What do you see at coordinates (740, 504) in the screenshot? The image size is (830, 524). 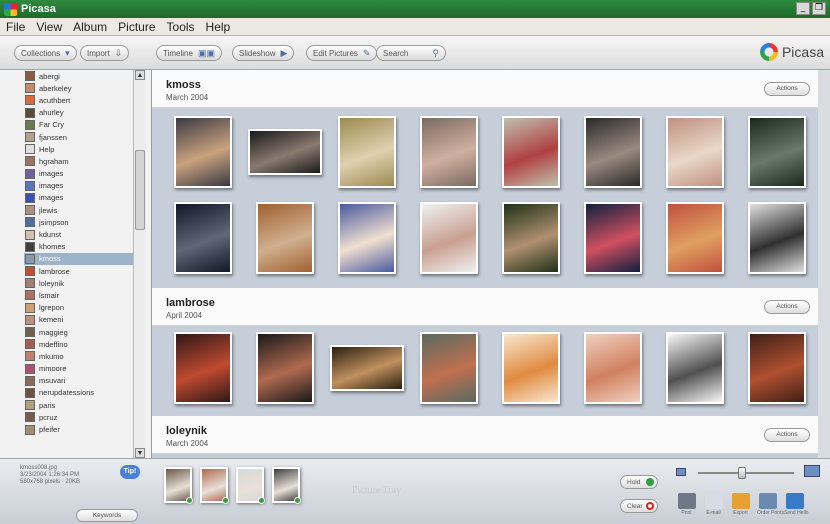 I see `export-button: Export` at bounding box center [740, 504].